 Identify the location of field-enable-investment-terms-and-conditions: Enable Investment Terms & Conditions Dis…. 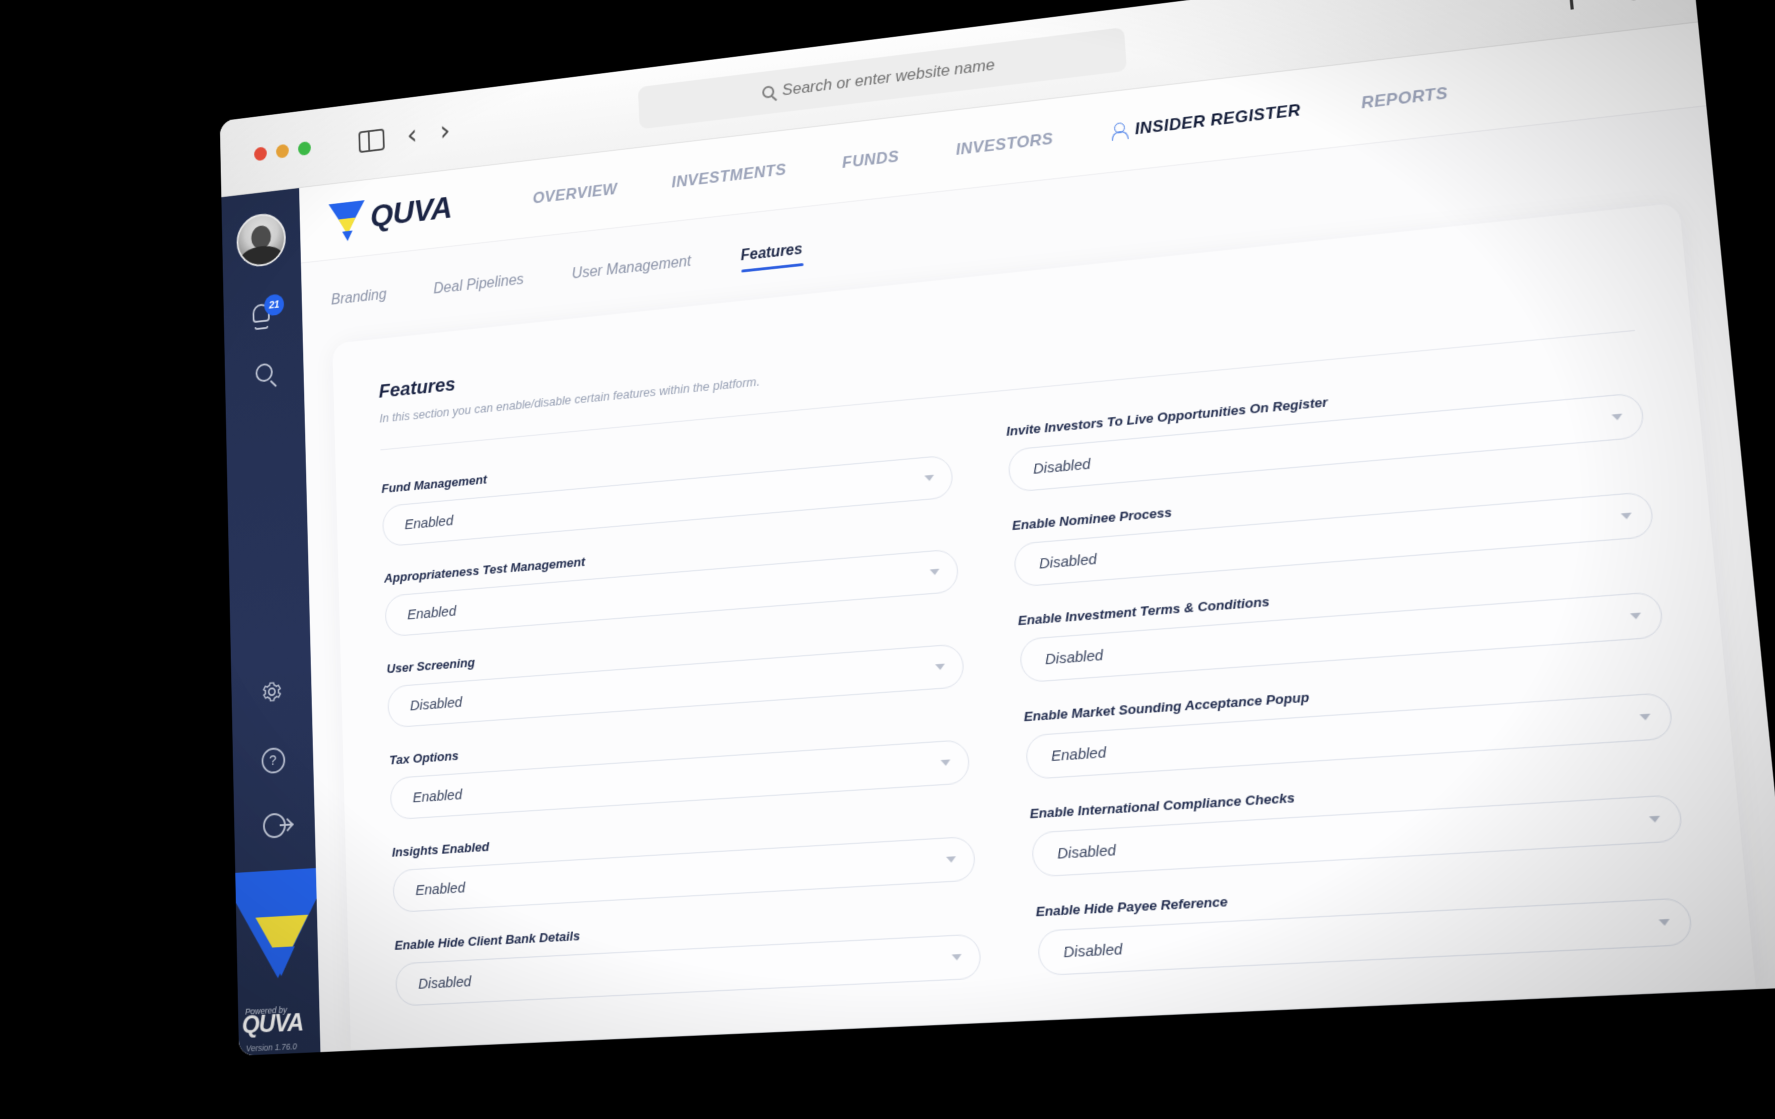
(1341, 624).